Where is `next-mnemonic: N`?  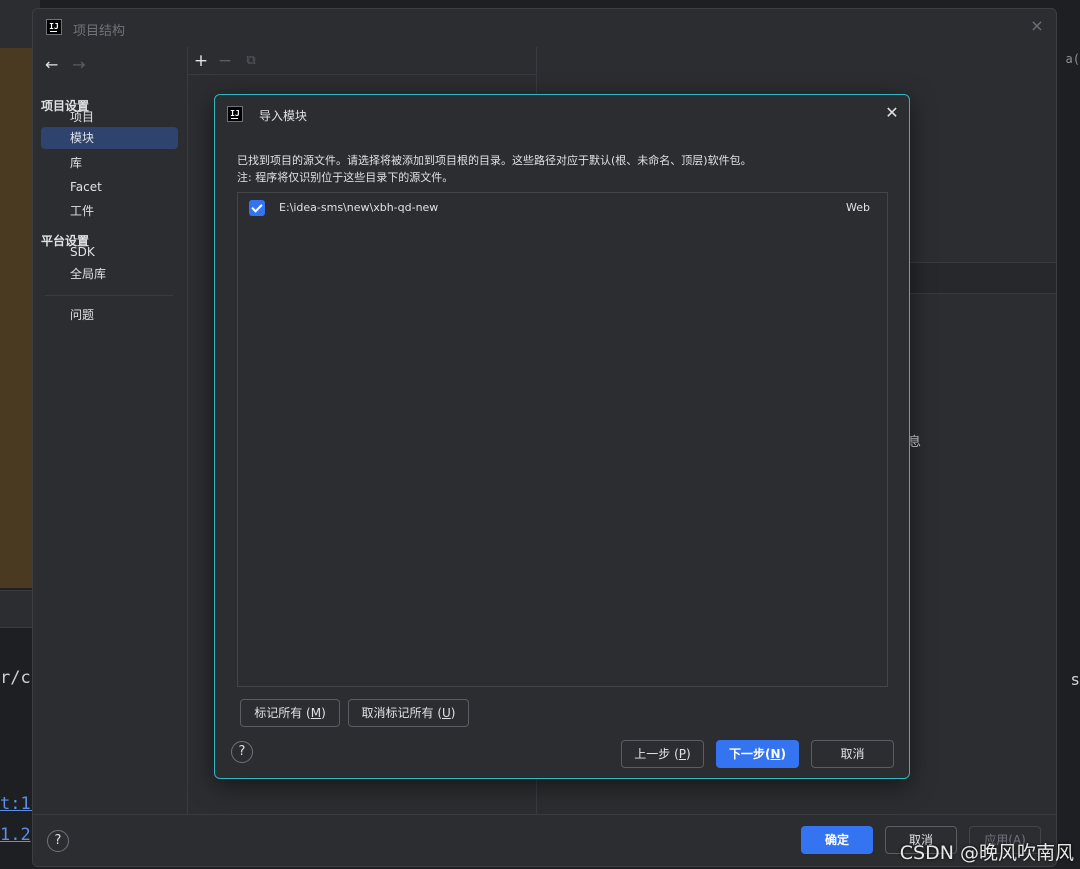 next-mnemonic: N is located at coordinates (775, 754).